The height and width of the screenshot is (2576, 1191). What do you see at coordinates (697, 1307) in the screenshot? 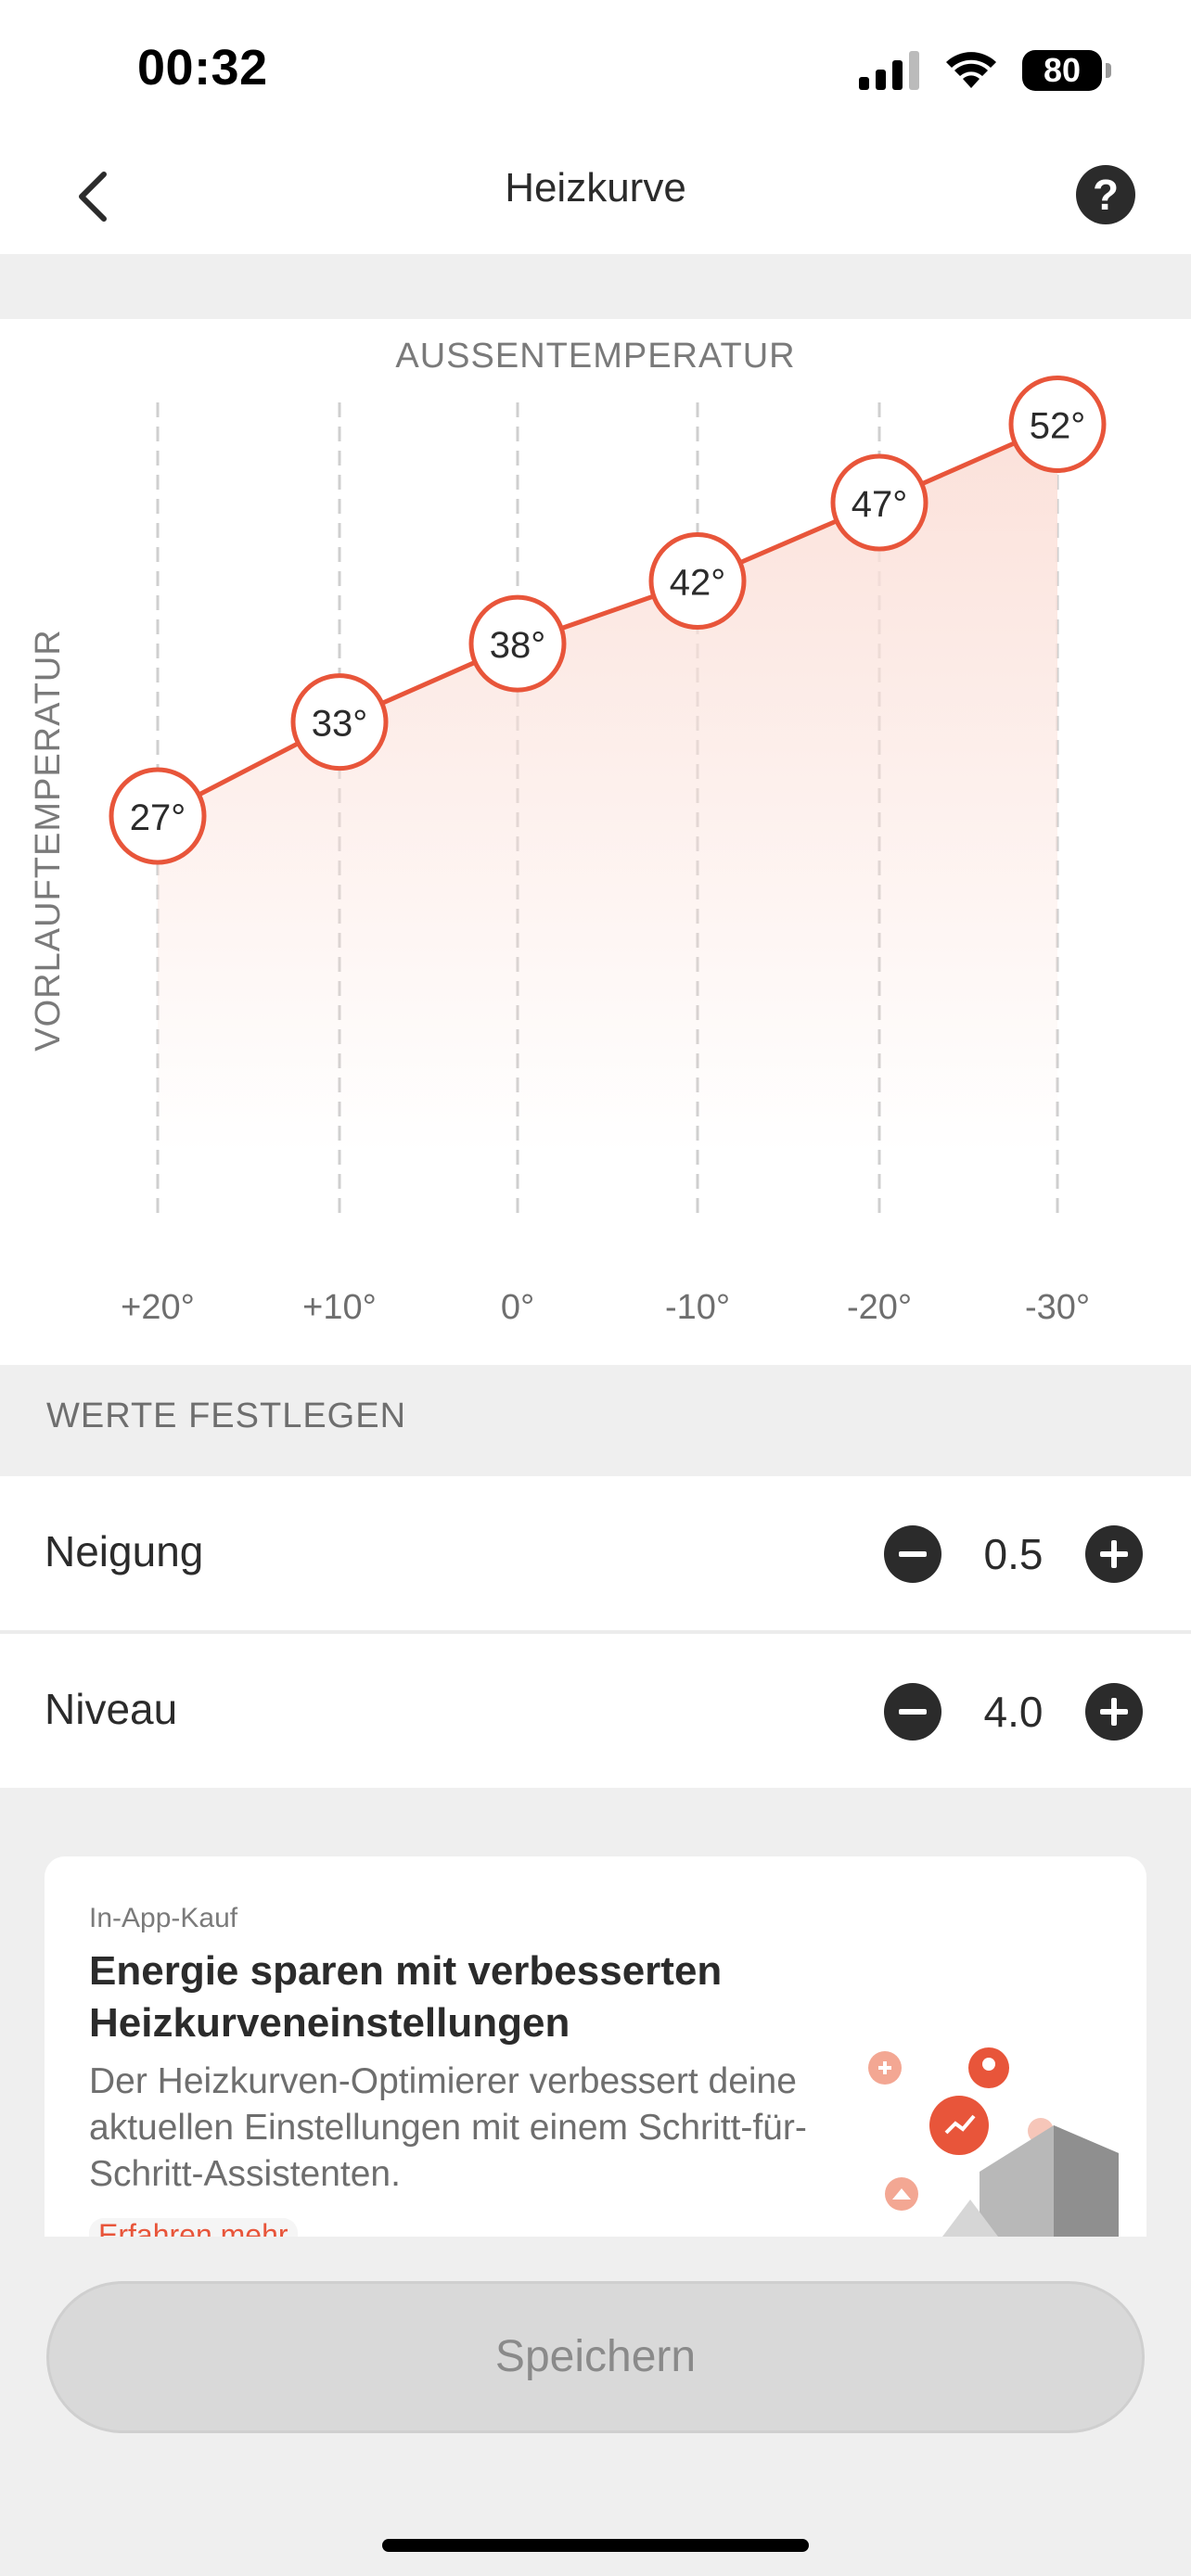
I see `x-tick-label-3: -10°` at bounding box center [697, 1307].